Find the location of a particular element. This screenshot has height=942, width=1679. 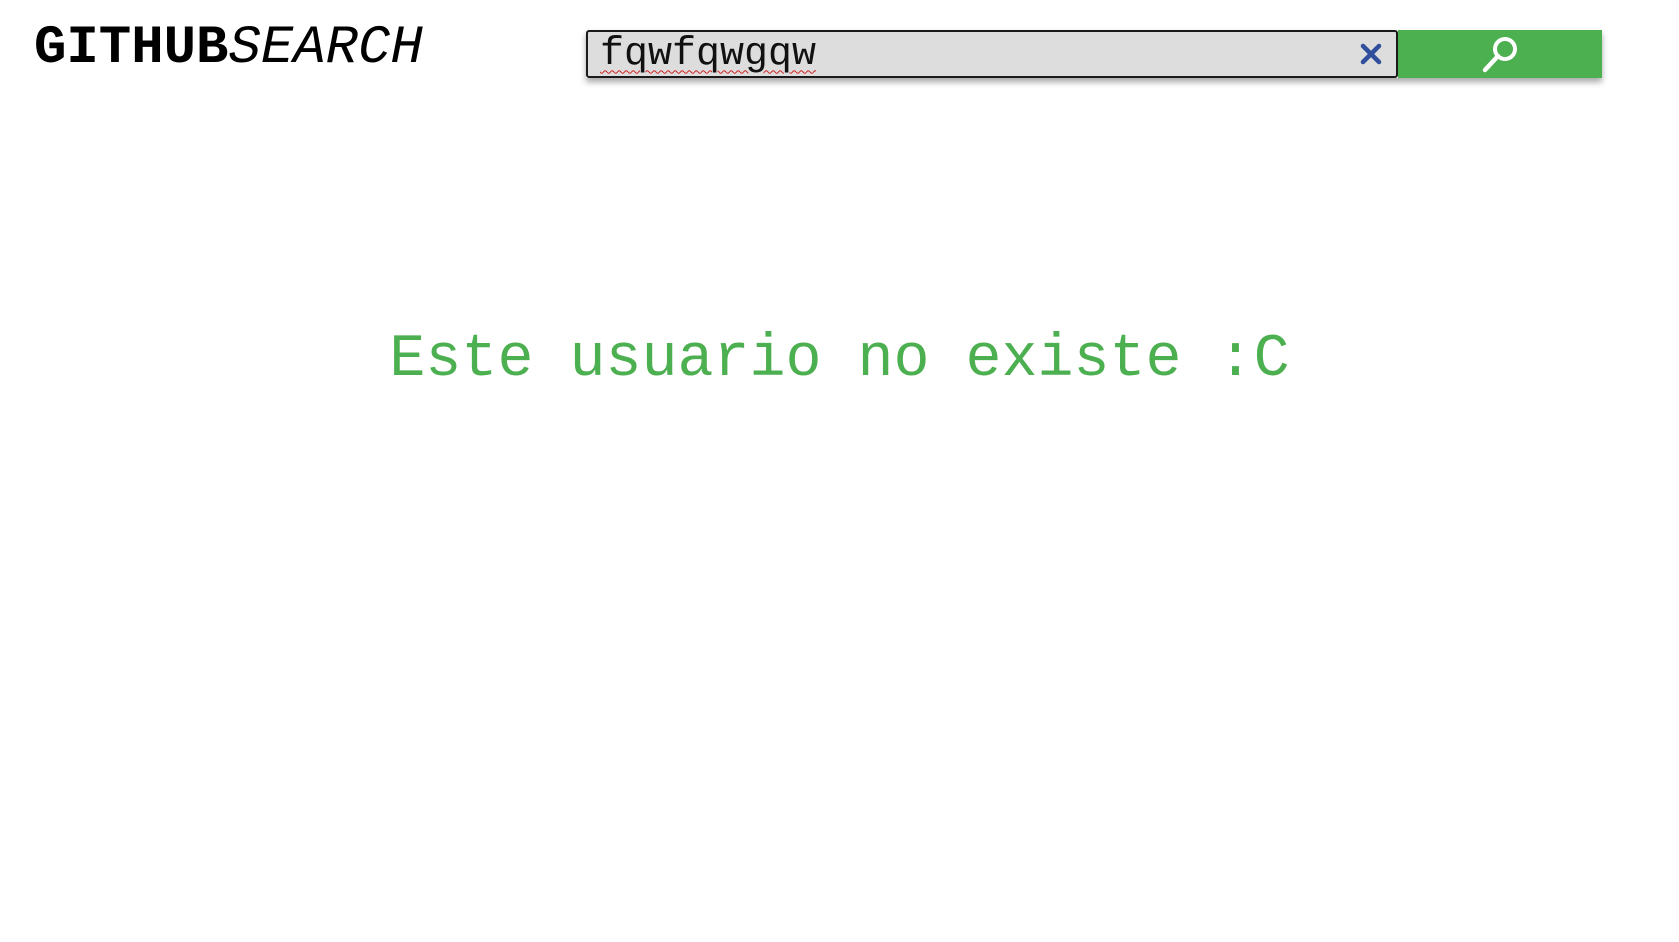

logo-italic-text: SEARCH is located at coordinates (325, 48).